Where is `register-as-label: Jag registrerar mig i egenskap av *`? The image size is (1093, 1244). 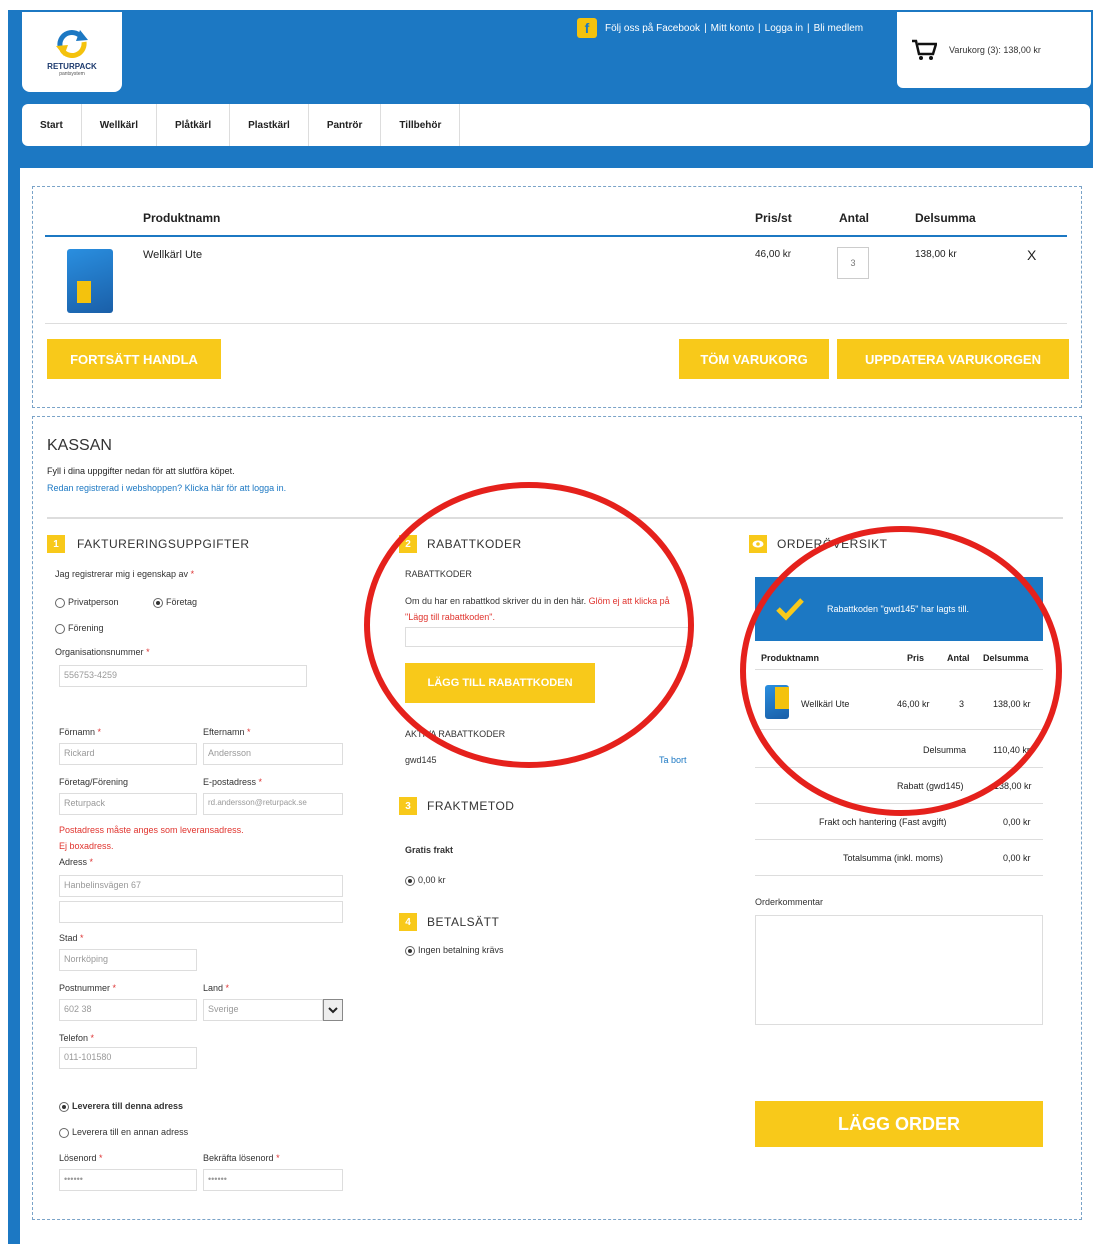
register-as-label: Jag registrerar mig i egenskap av * is located at coordinates (125, 574).